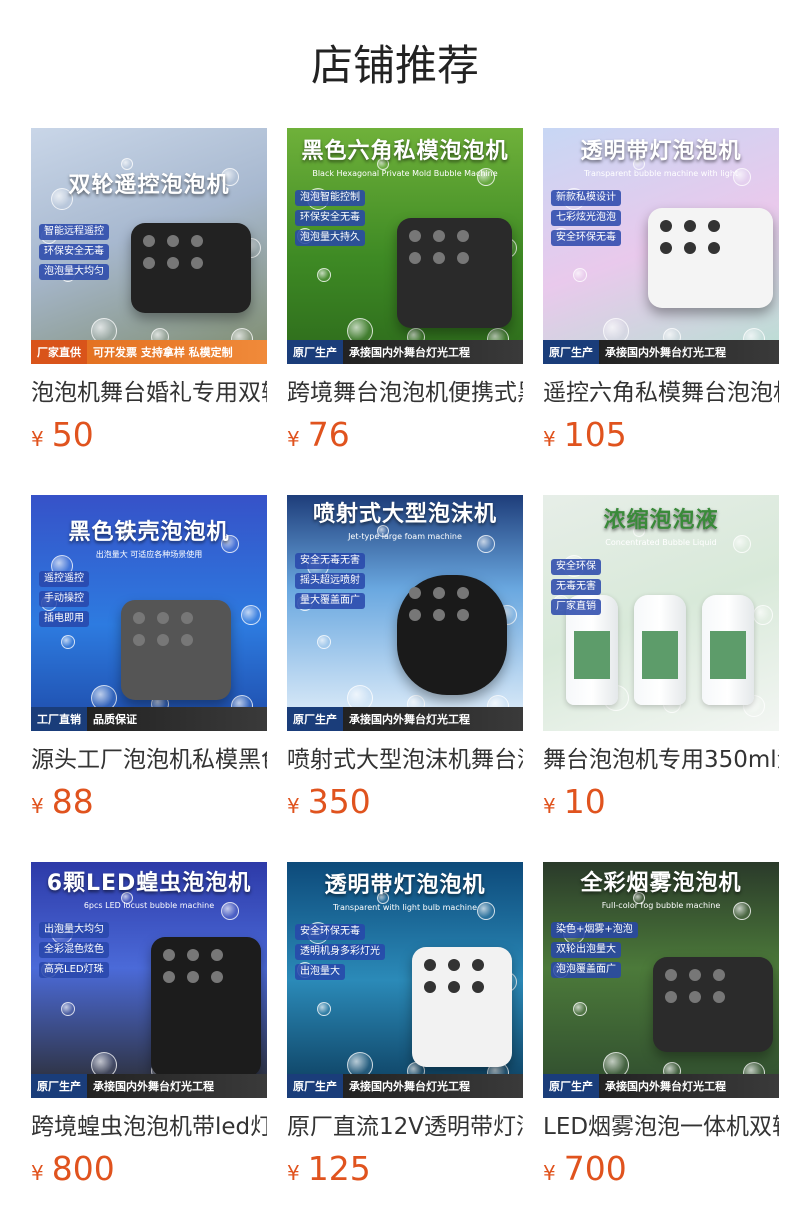  Describe the element at coordinates (405, 907) in the screenshot. I see `image-subline: Transparent with light bulb machine` at that location.